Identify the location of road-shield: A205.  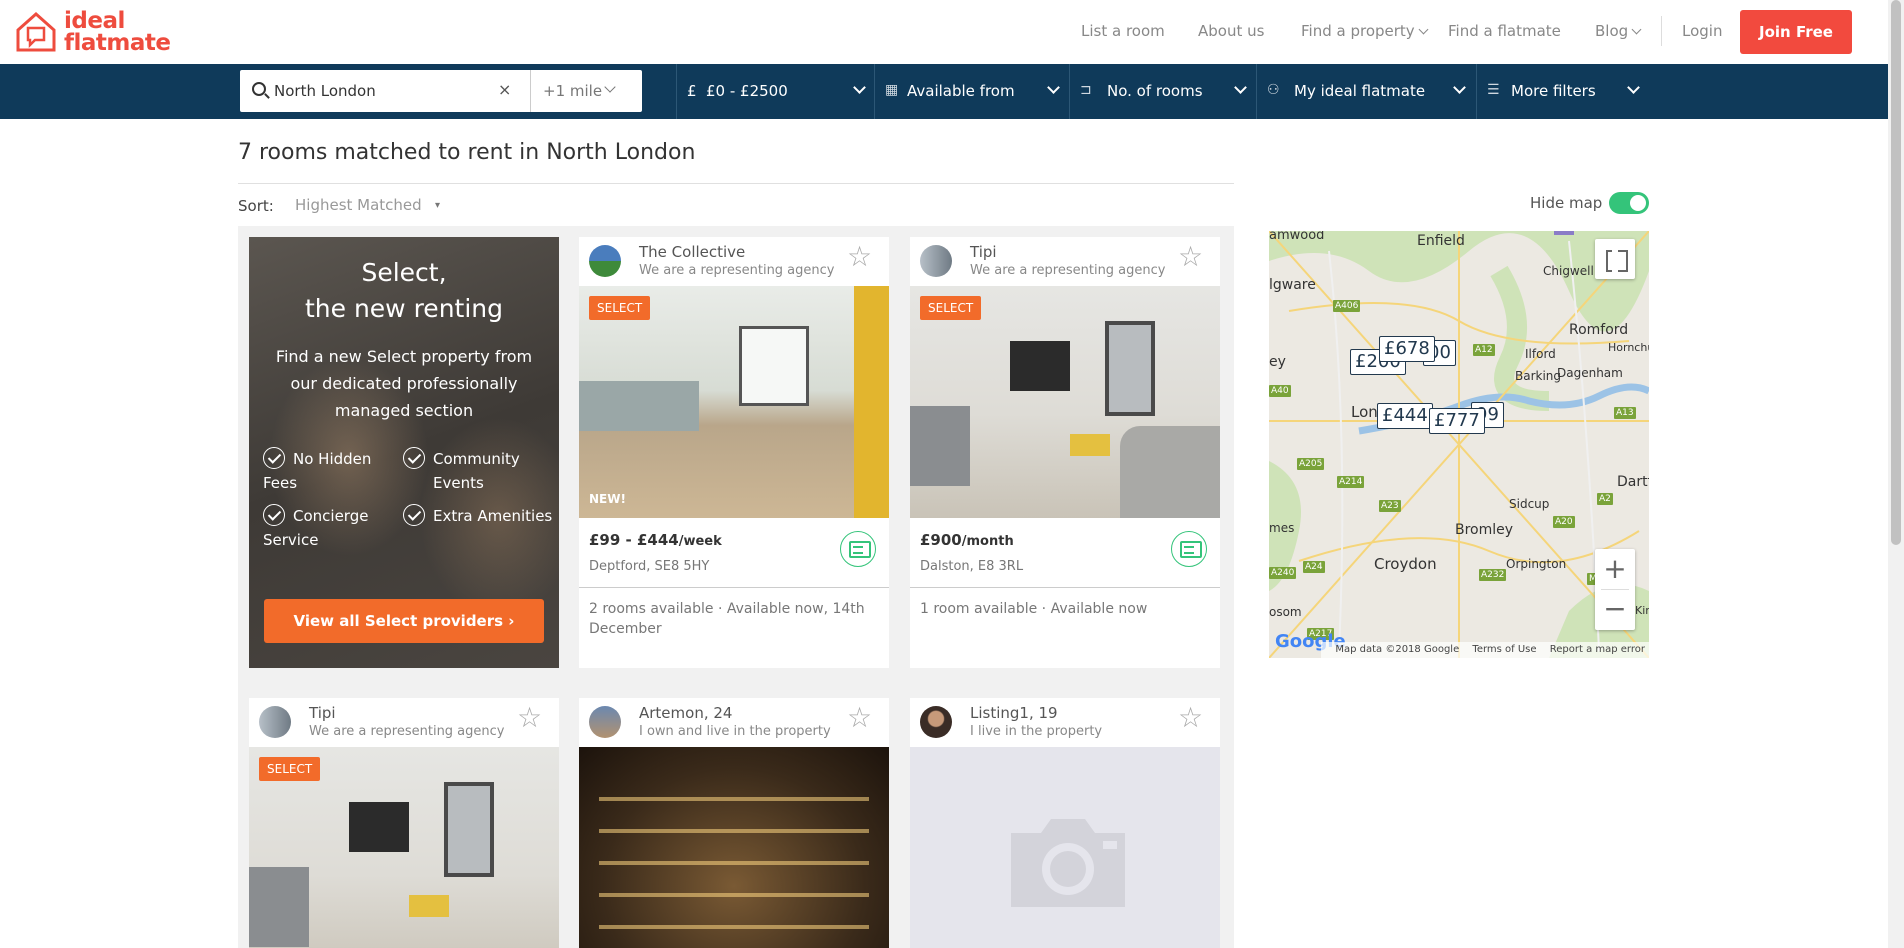
(1311, 464).